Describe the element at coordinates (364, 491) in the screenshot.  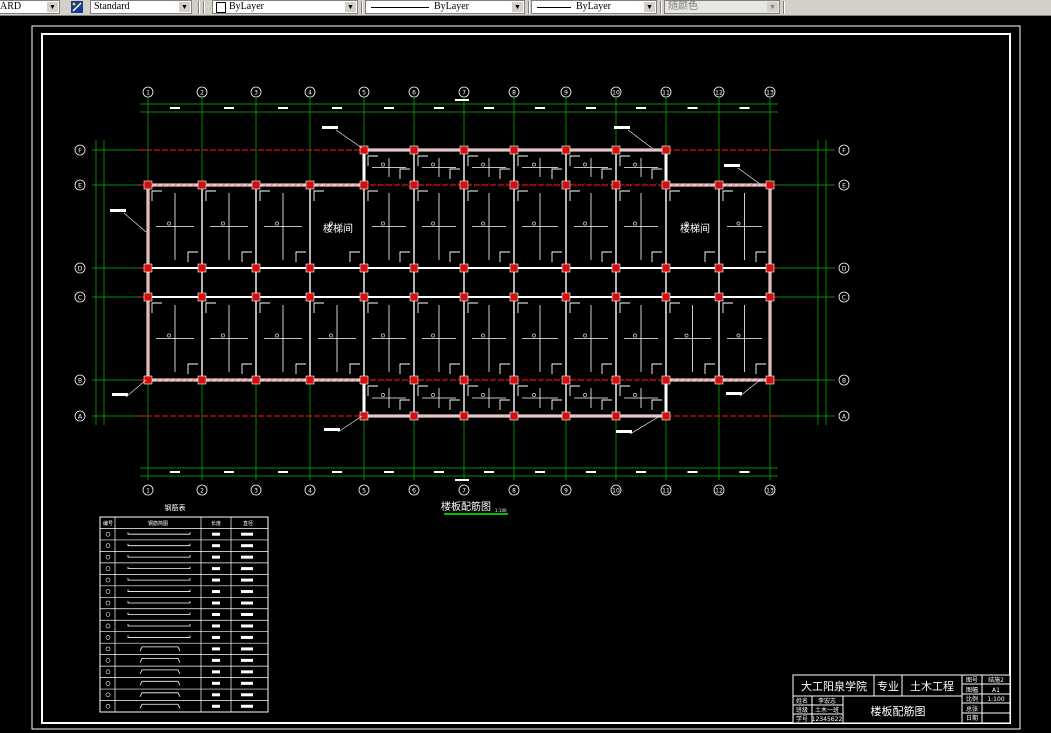
I see `axis-label-5: 5` at that location.